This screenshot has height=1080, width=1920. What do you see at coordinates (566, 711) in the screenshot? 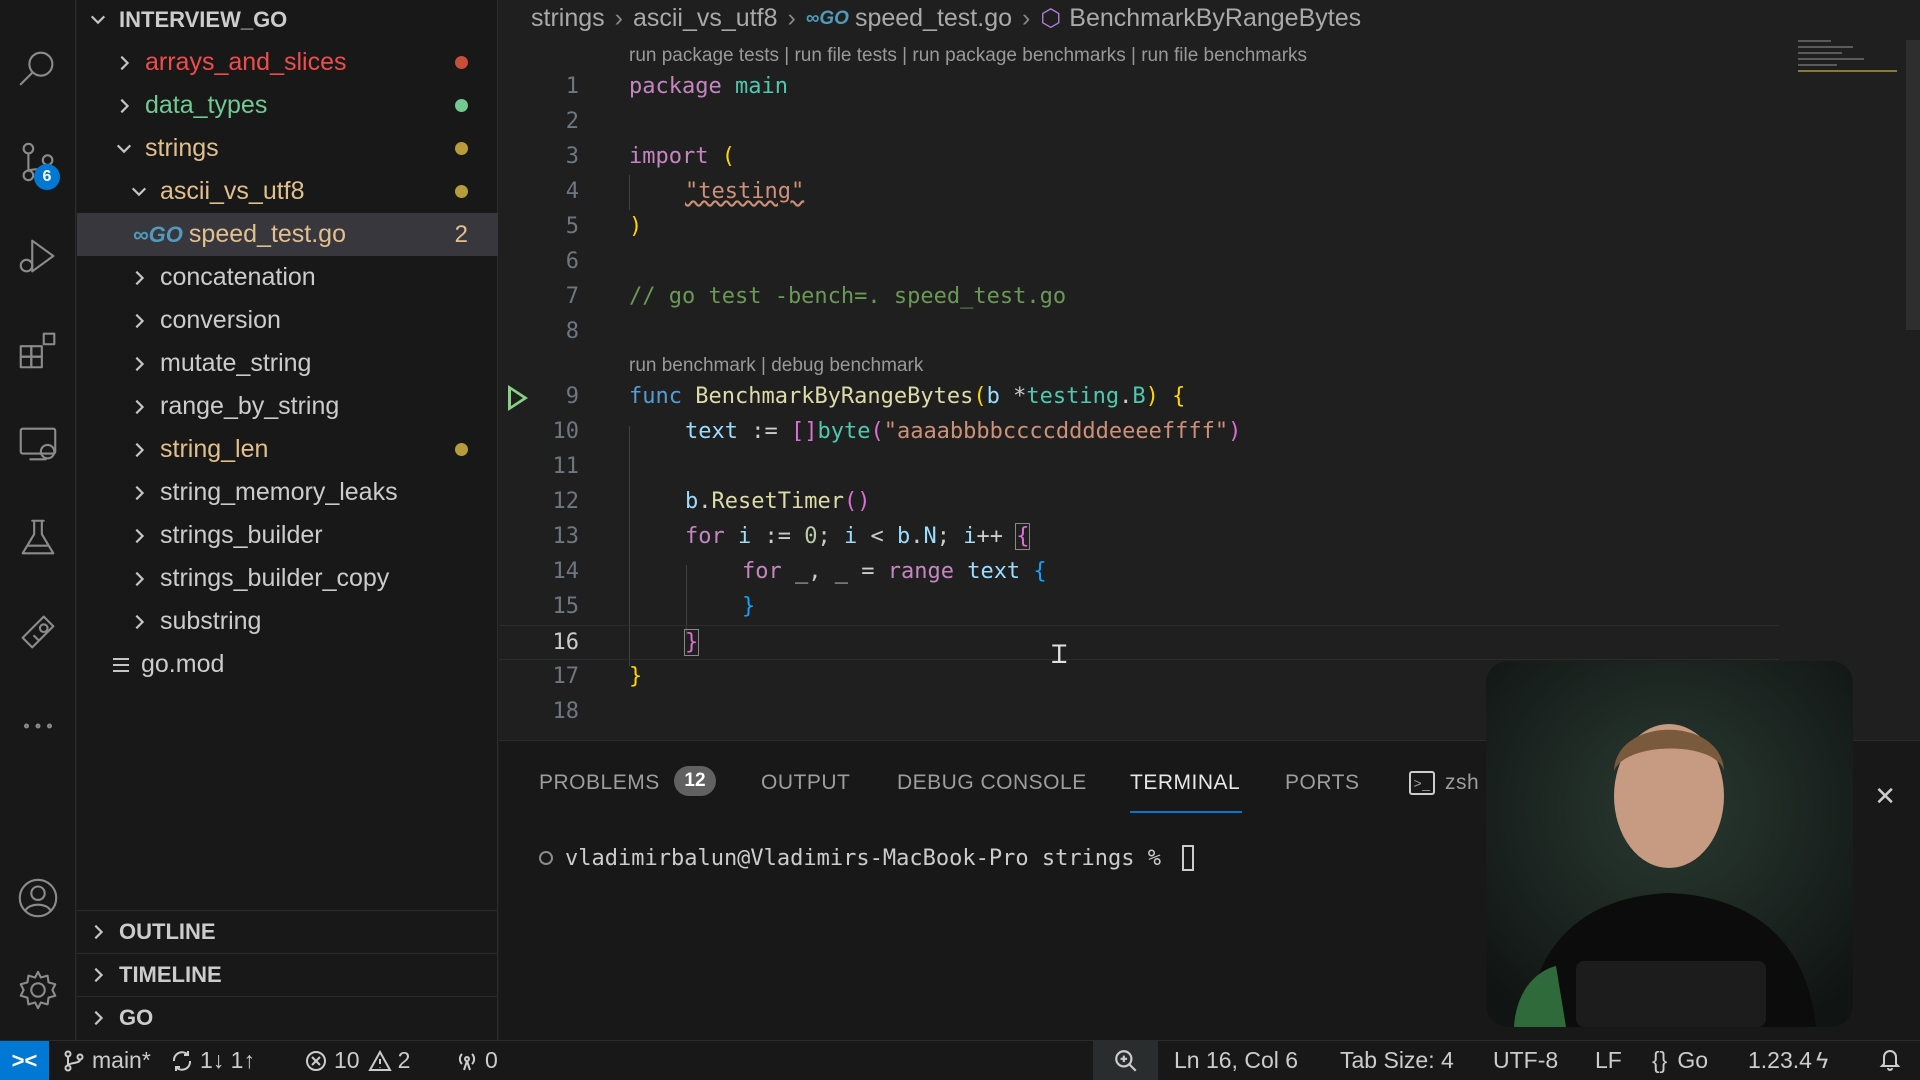
I see `line-number: 18` at bounding box center [566, 711].